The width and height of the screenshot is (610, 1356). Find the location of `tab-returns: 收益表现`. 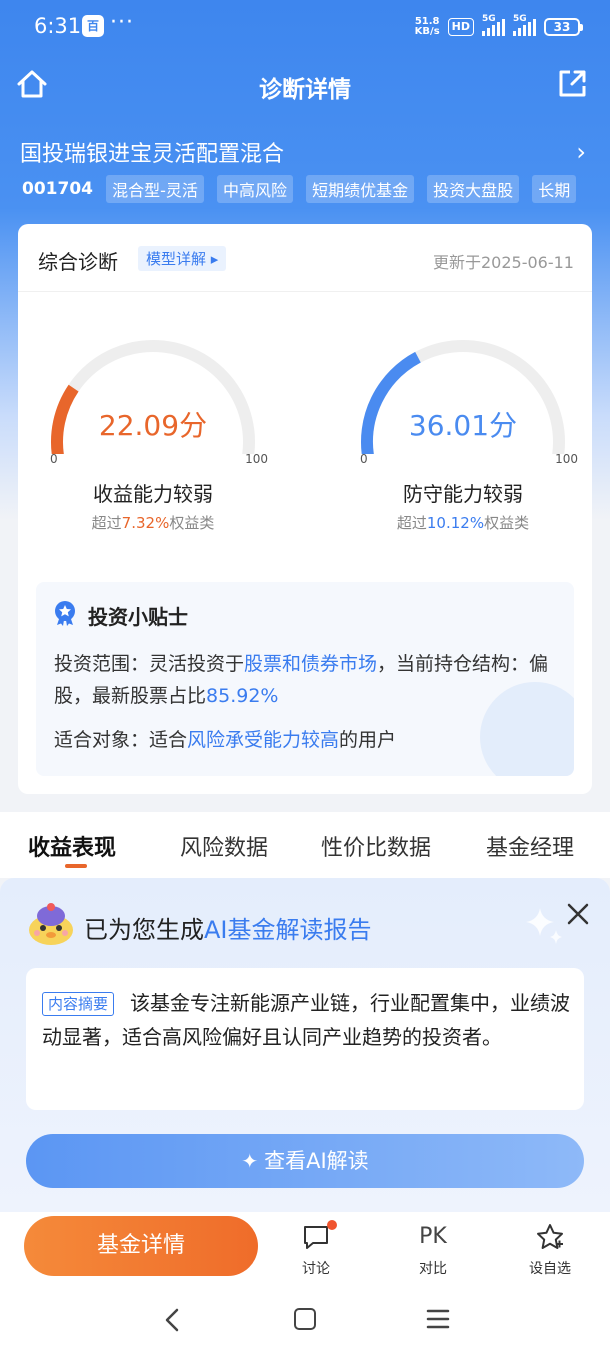

tab-returns: 收益表现 is located at coordinates (72, 846).